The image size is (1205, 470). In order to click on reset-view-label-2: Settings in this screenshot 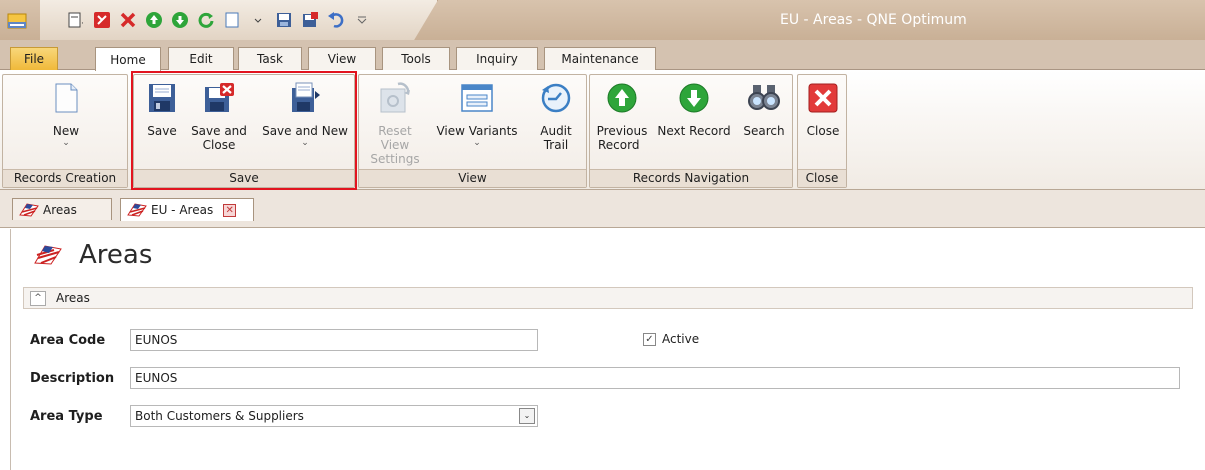, I will do `click(395, 159)`.